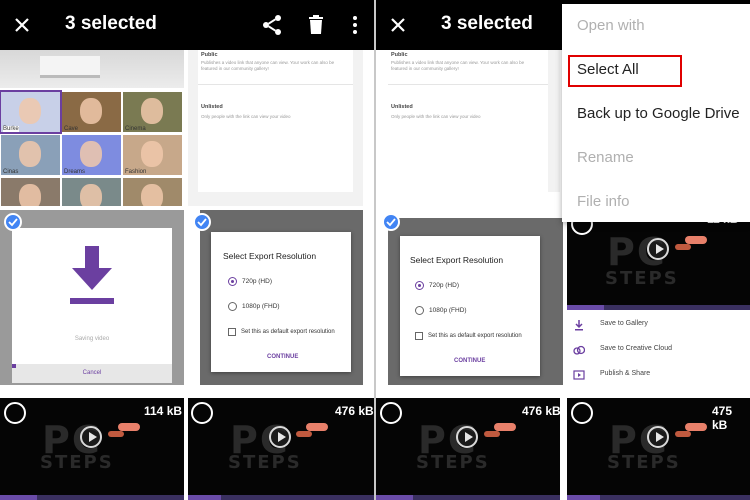 The width and height of the screenshot is (750, 500). I want to click on menu-item-open-with: Open with, so click(611, 25).